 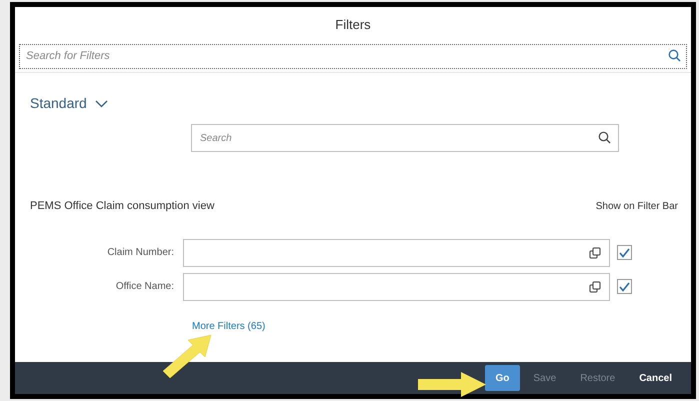 What do you see at coordinates (69, 103) in the screenshot?
I see `variant-selector: Standard` at bounding box center [69, 103].